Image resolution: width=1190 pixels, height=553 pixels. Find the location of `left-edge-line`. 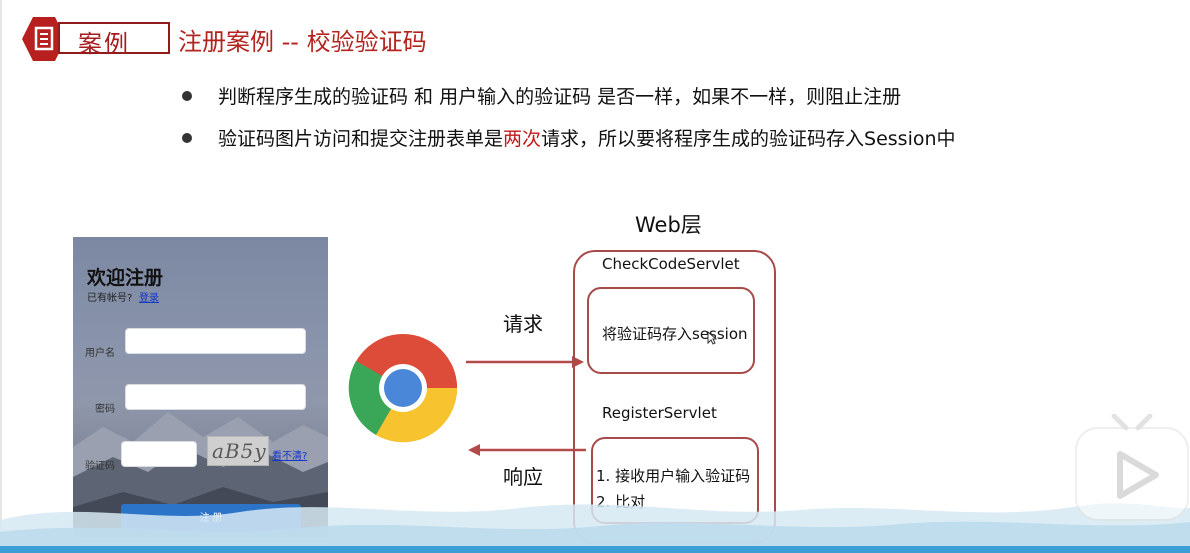

left-edge-line is located at coordinates (1, 276).